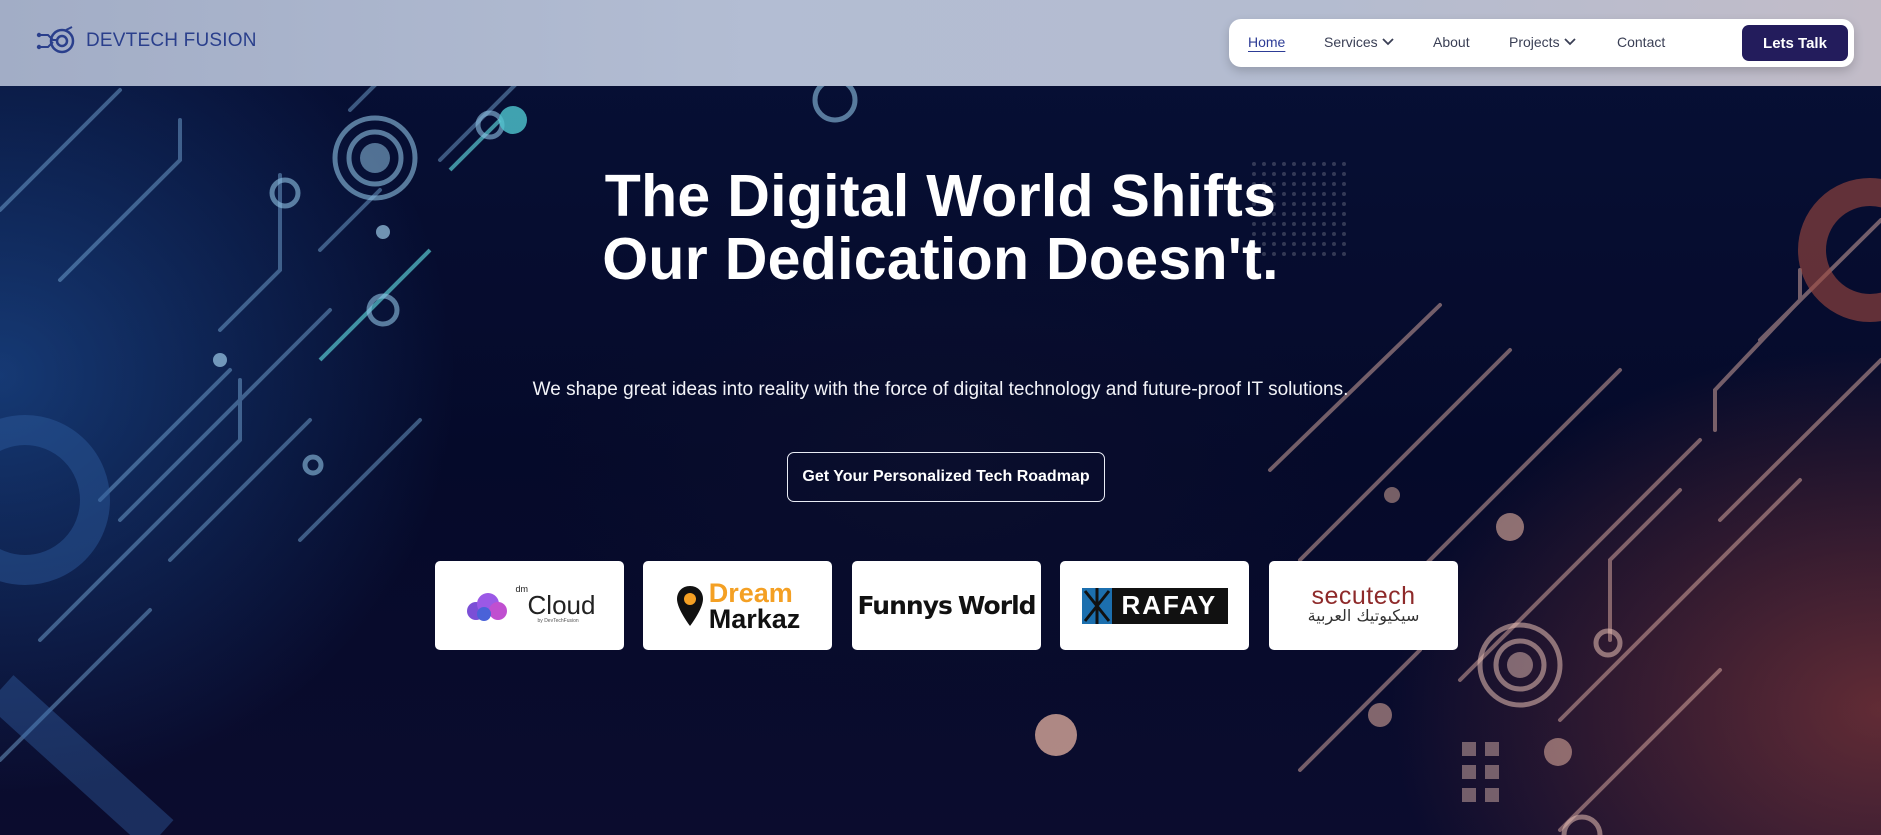  I want to click on dm-cloud-prefix: dm, so click(522, 589).